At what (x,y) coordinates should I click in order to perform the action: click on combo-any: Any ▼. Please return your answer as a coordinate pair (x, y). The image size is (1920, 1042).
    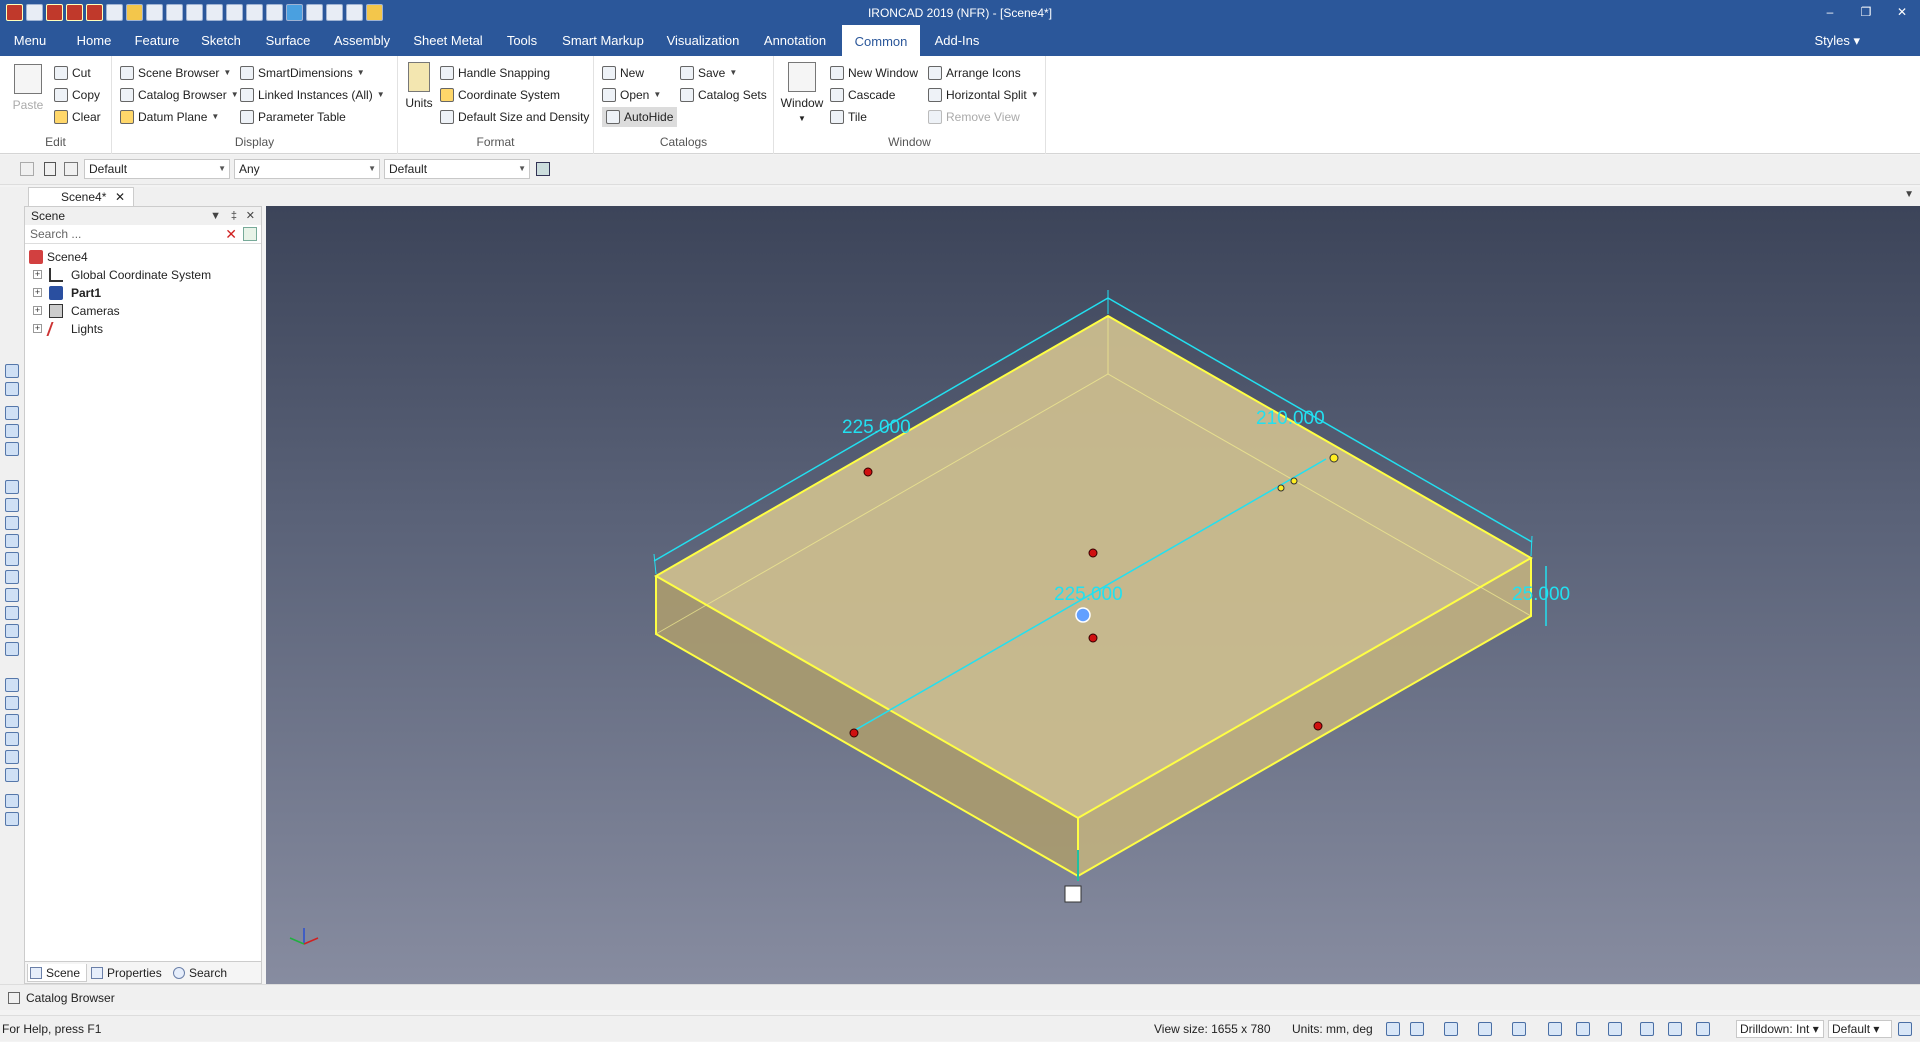
    Looking at the image, I should click on (307, 169).